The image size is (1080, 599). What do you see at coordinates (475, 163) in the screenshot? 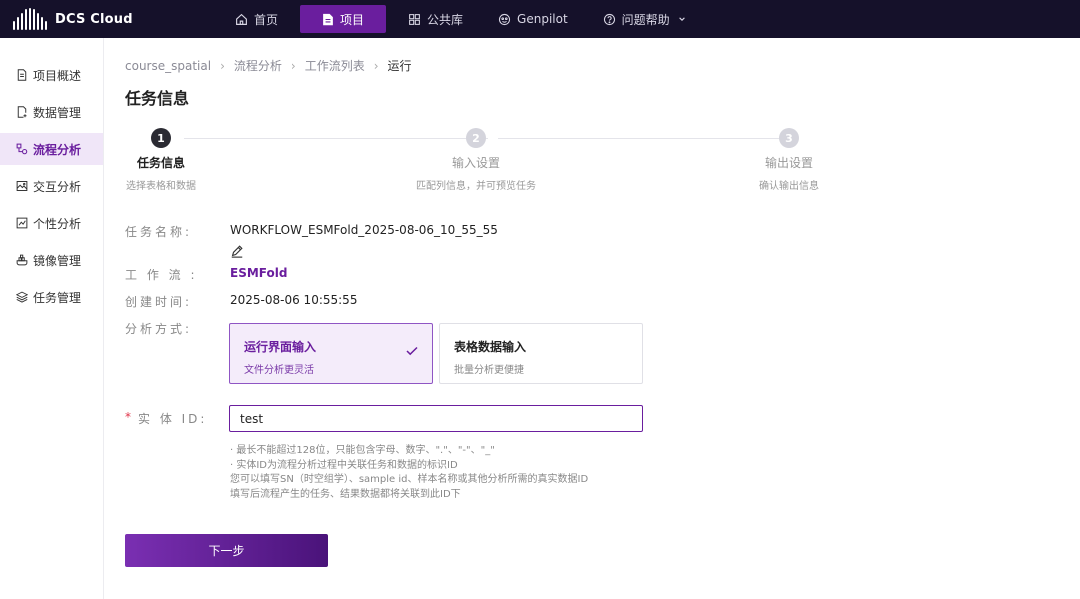
I see `step-title: 输入设置` at bounding box center [475, 163].